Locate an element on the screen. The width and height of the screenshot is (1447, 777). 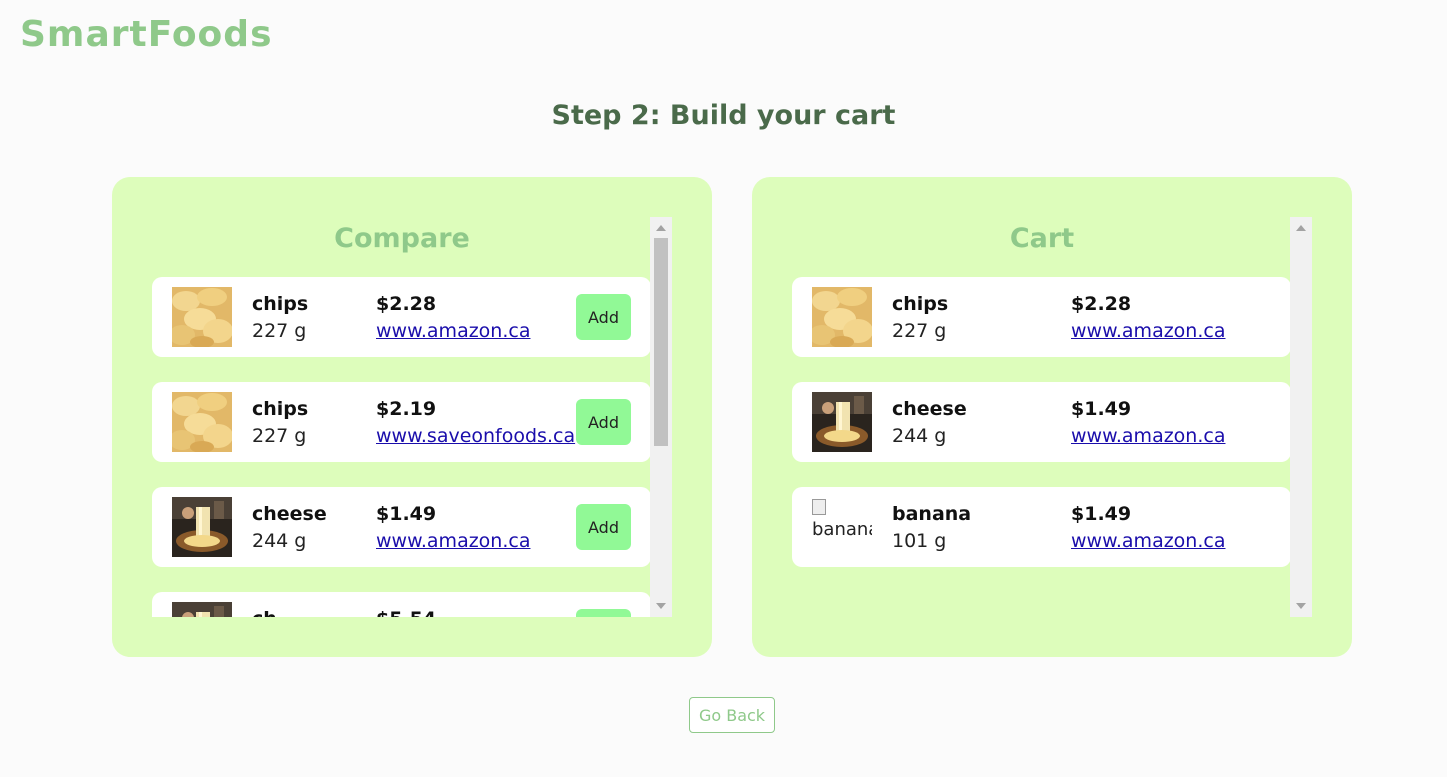
compare-scrollbar is located at coordinates (661, 417).